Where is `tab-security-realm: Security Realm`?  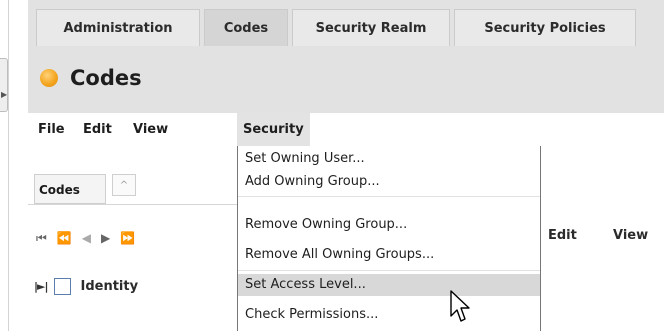
tab-security-realm: Security Realm is located at coordinates (371, 27).